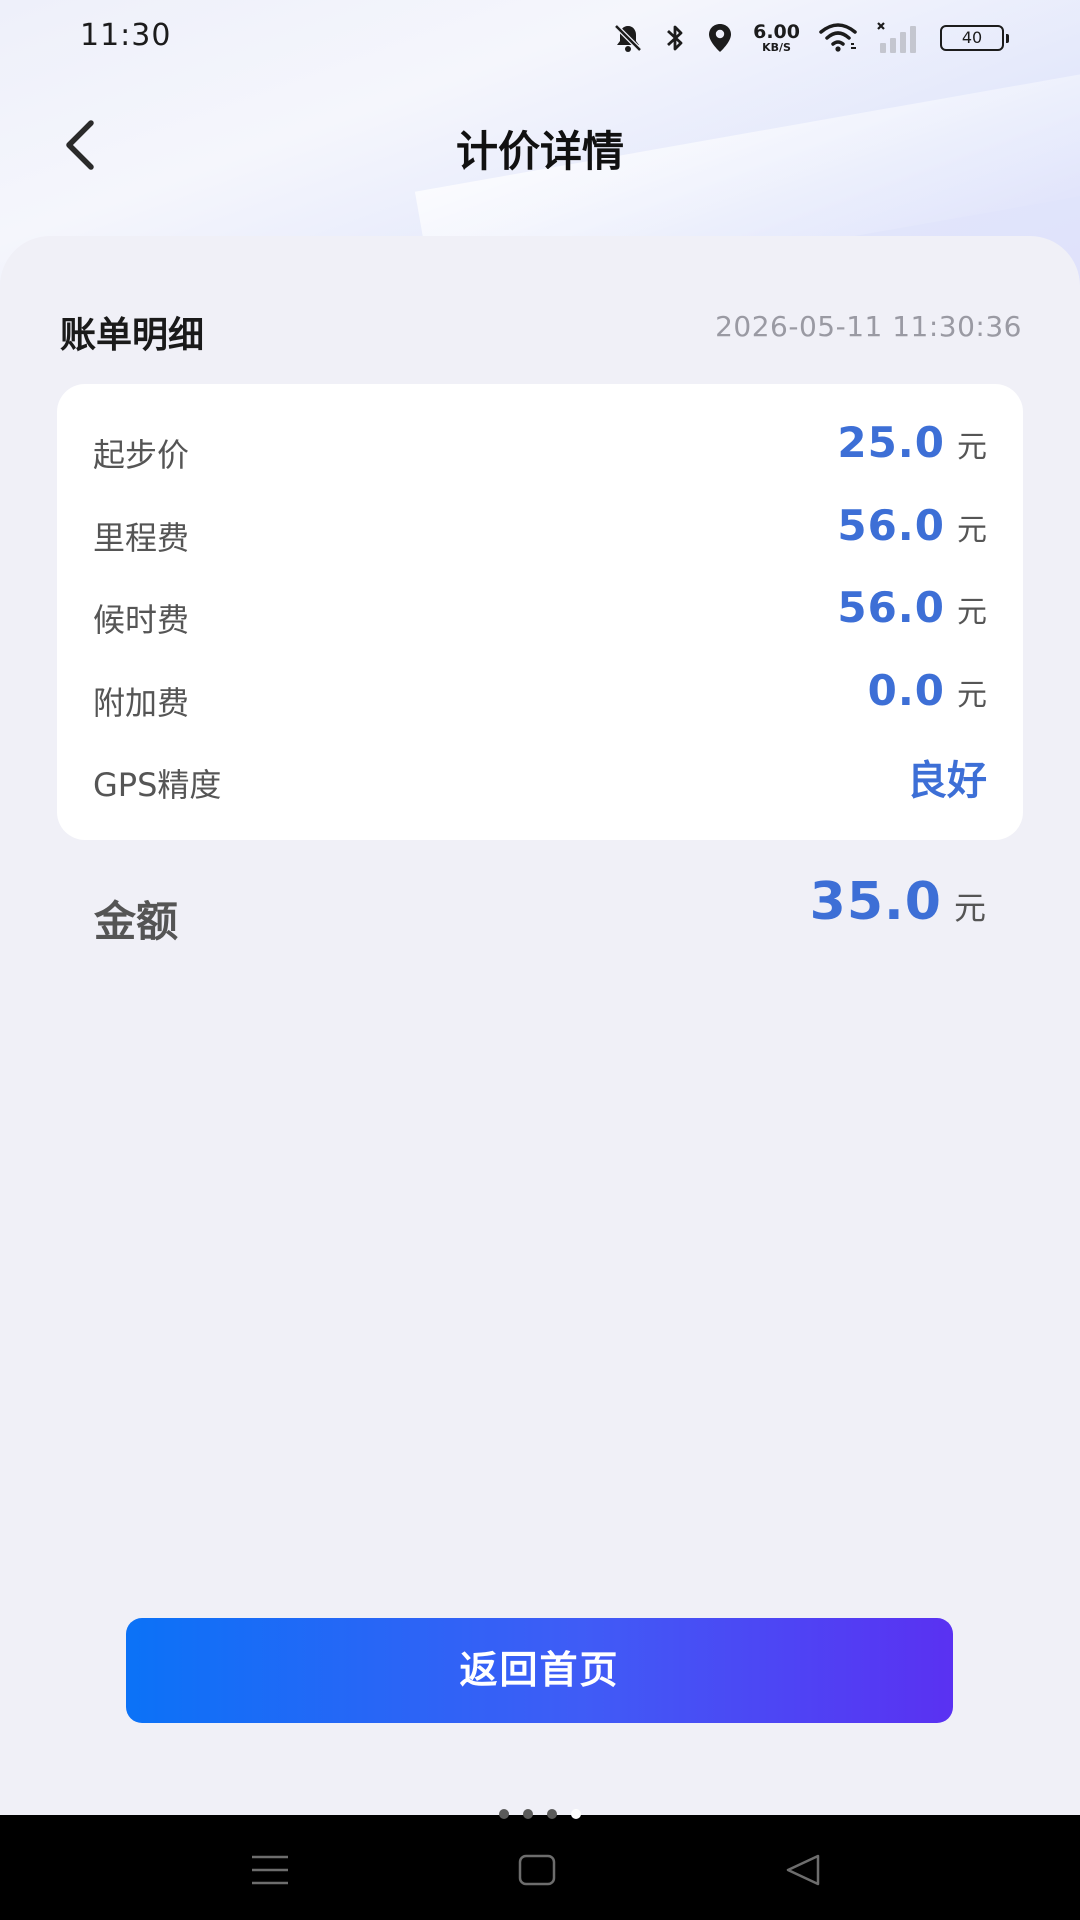 Image resolution: width=1080 pixels, height=1920 pixels. I want to click on net-speed-value: 6.00, so click(776, 32).